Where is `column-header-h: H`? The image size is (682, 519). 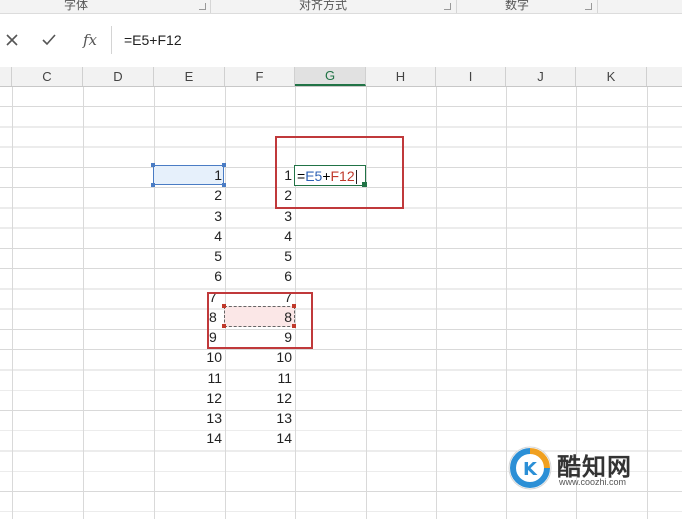 column-header-h: H is located at coordinates (401, 76).